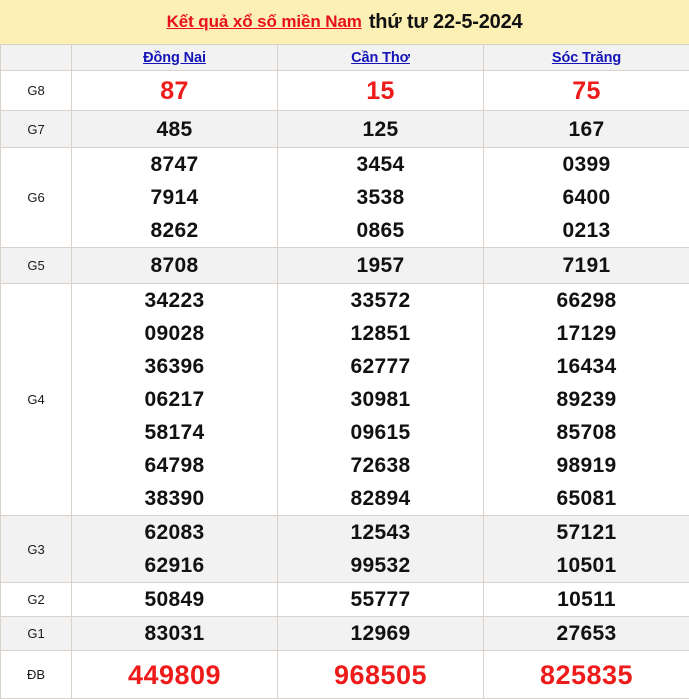  I want to click on prize-numbers-cell: 5712110501, so click(586, 549).